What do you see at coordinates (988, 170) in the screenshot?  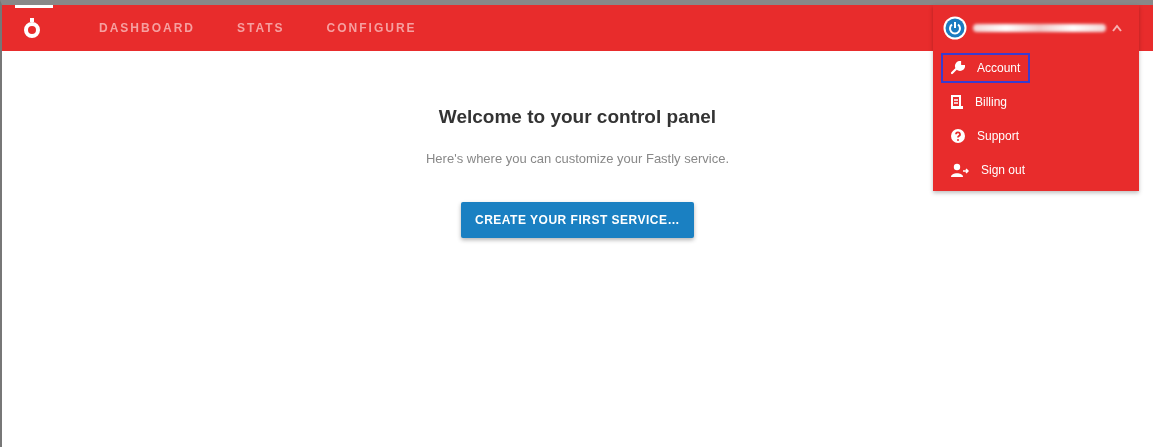 I see `menu-item: Sign out` at bounding box center [988, 170].